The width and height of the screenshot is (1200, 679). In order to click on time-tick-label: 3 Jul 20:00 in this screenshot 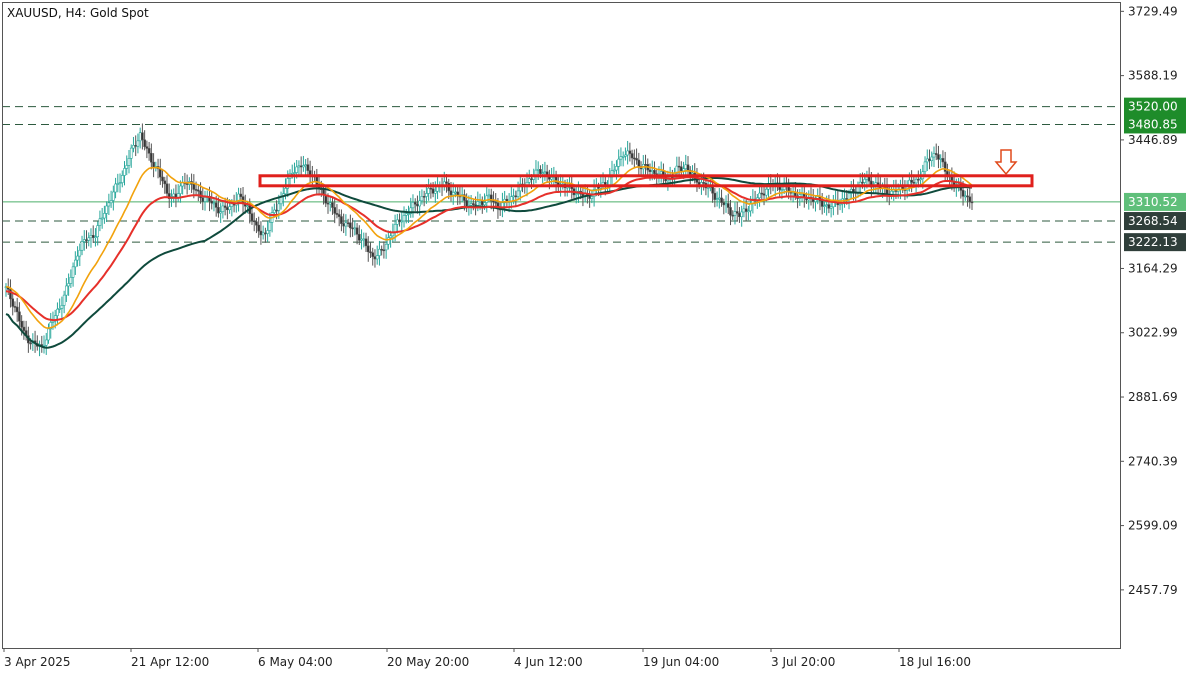, I will do `click(803, 662)`.